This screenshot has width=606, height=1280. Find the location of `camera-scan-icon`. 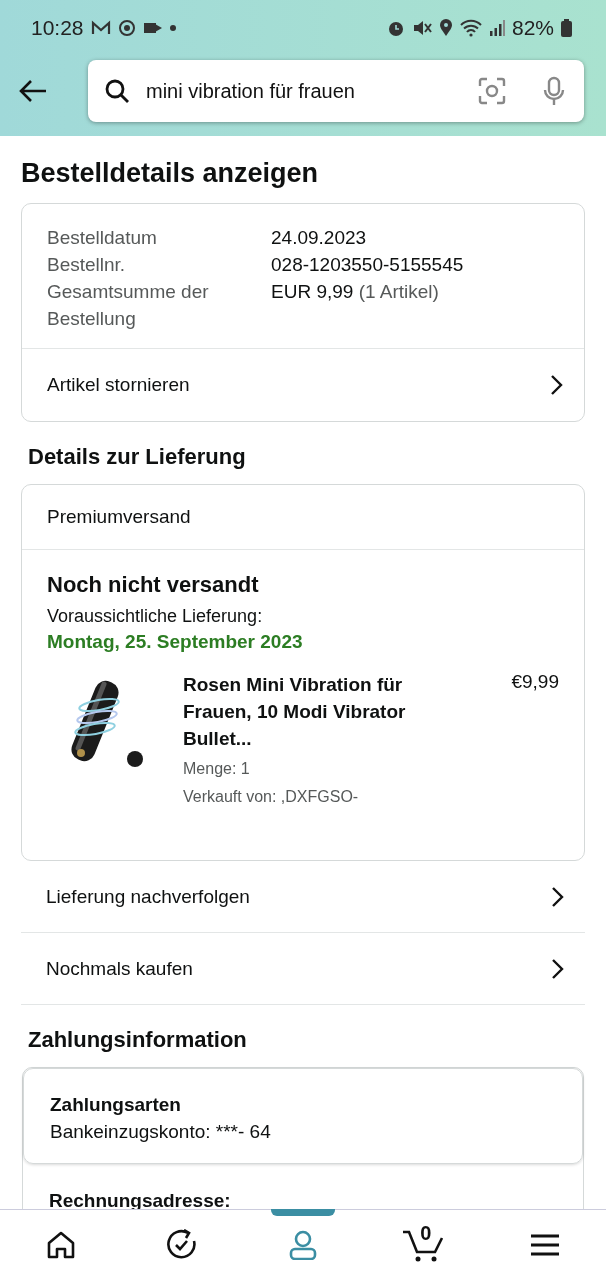

camera-scan-icon is located at coordinates (492, 91).